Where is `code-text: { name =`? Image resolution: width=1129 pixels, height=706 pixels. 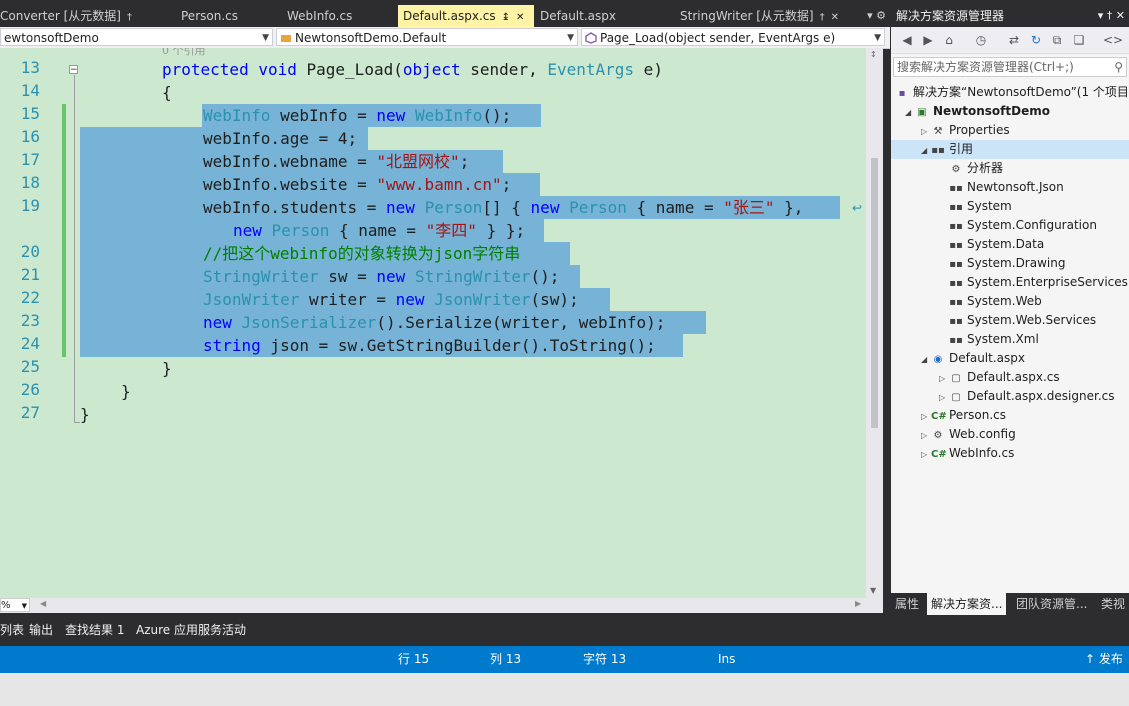 code-text: { name = is located at coordinates (675, 207).